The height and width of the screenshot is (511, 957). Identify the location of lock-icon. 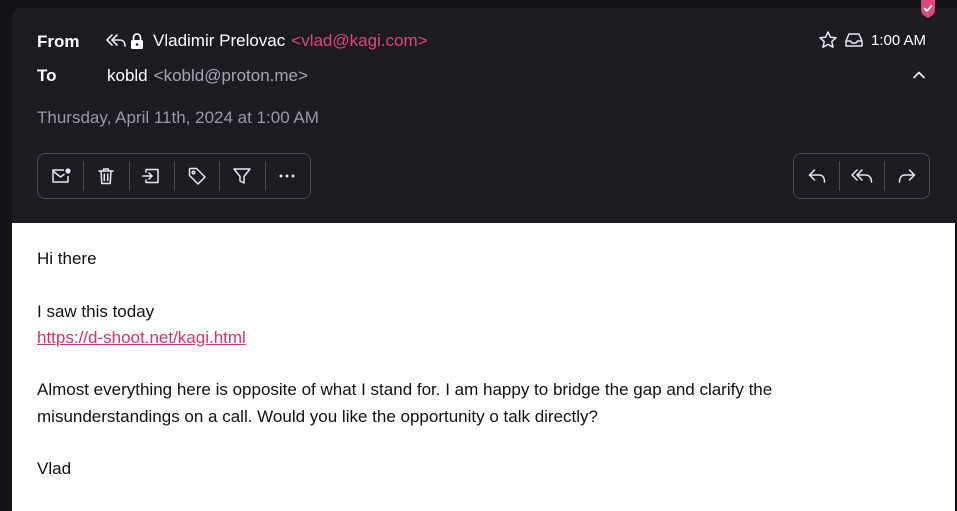
(137, 41).